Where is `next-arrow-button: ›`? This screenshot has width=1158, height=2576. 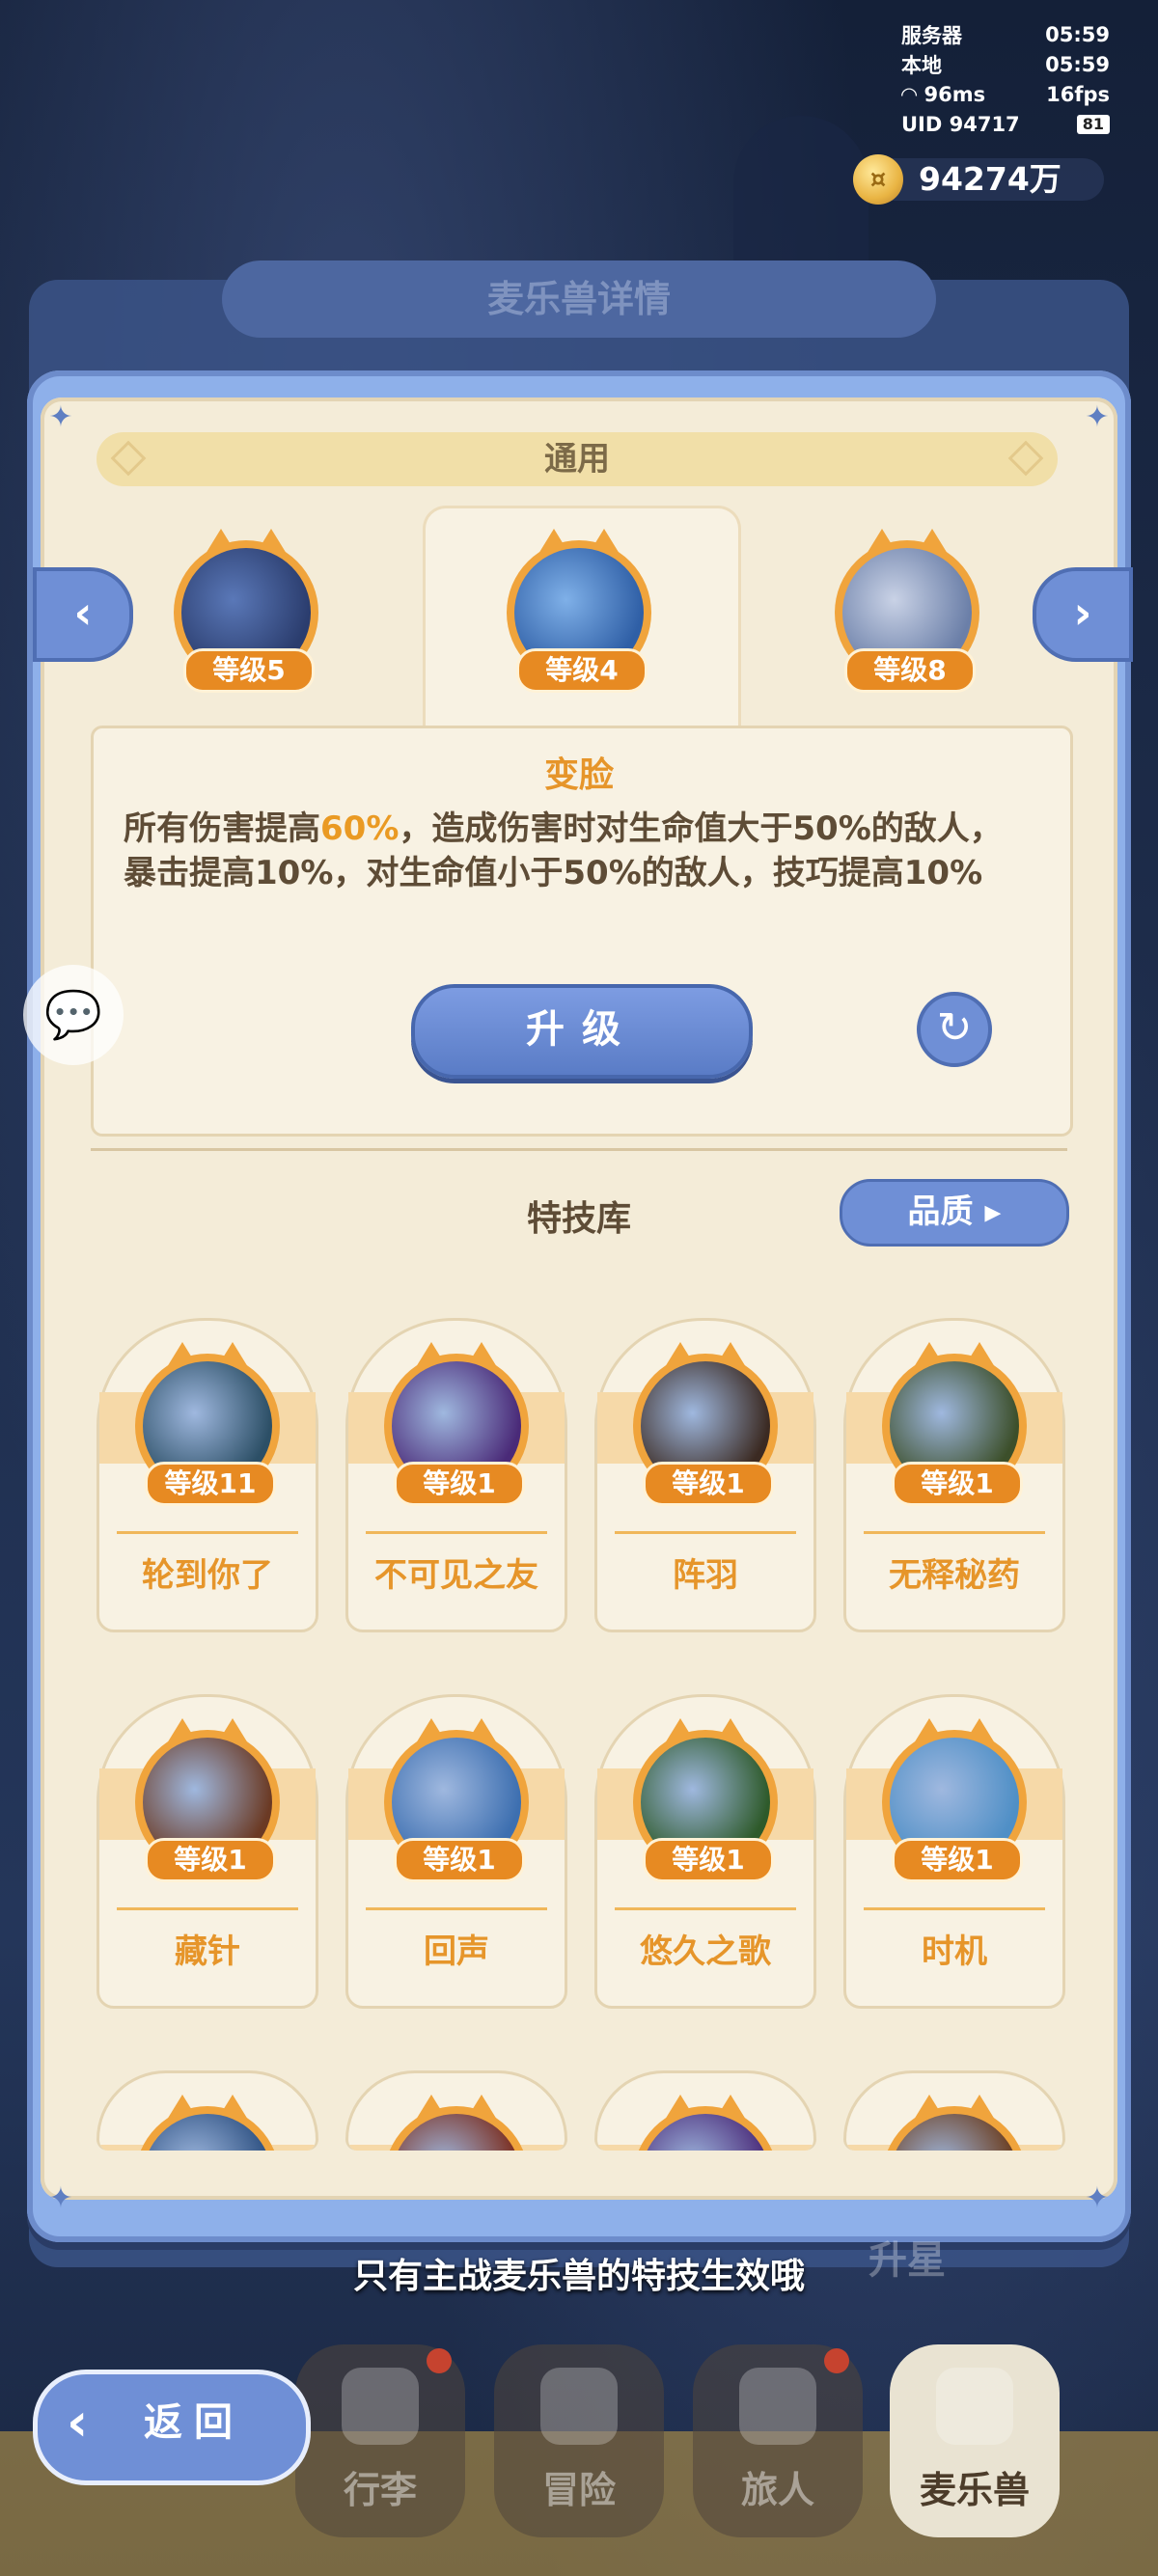 next-arrow-button: › is located at coordinates (1083, 614).